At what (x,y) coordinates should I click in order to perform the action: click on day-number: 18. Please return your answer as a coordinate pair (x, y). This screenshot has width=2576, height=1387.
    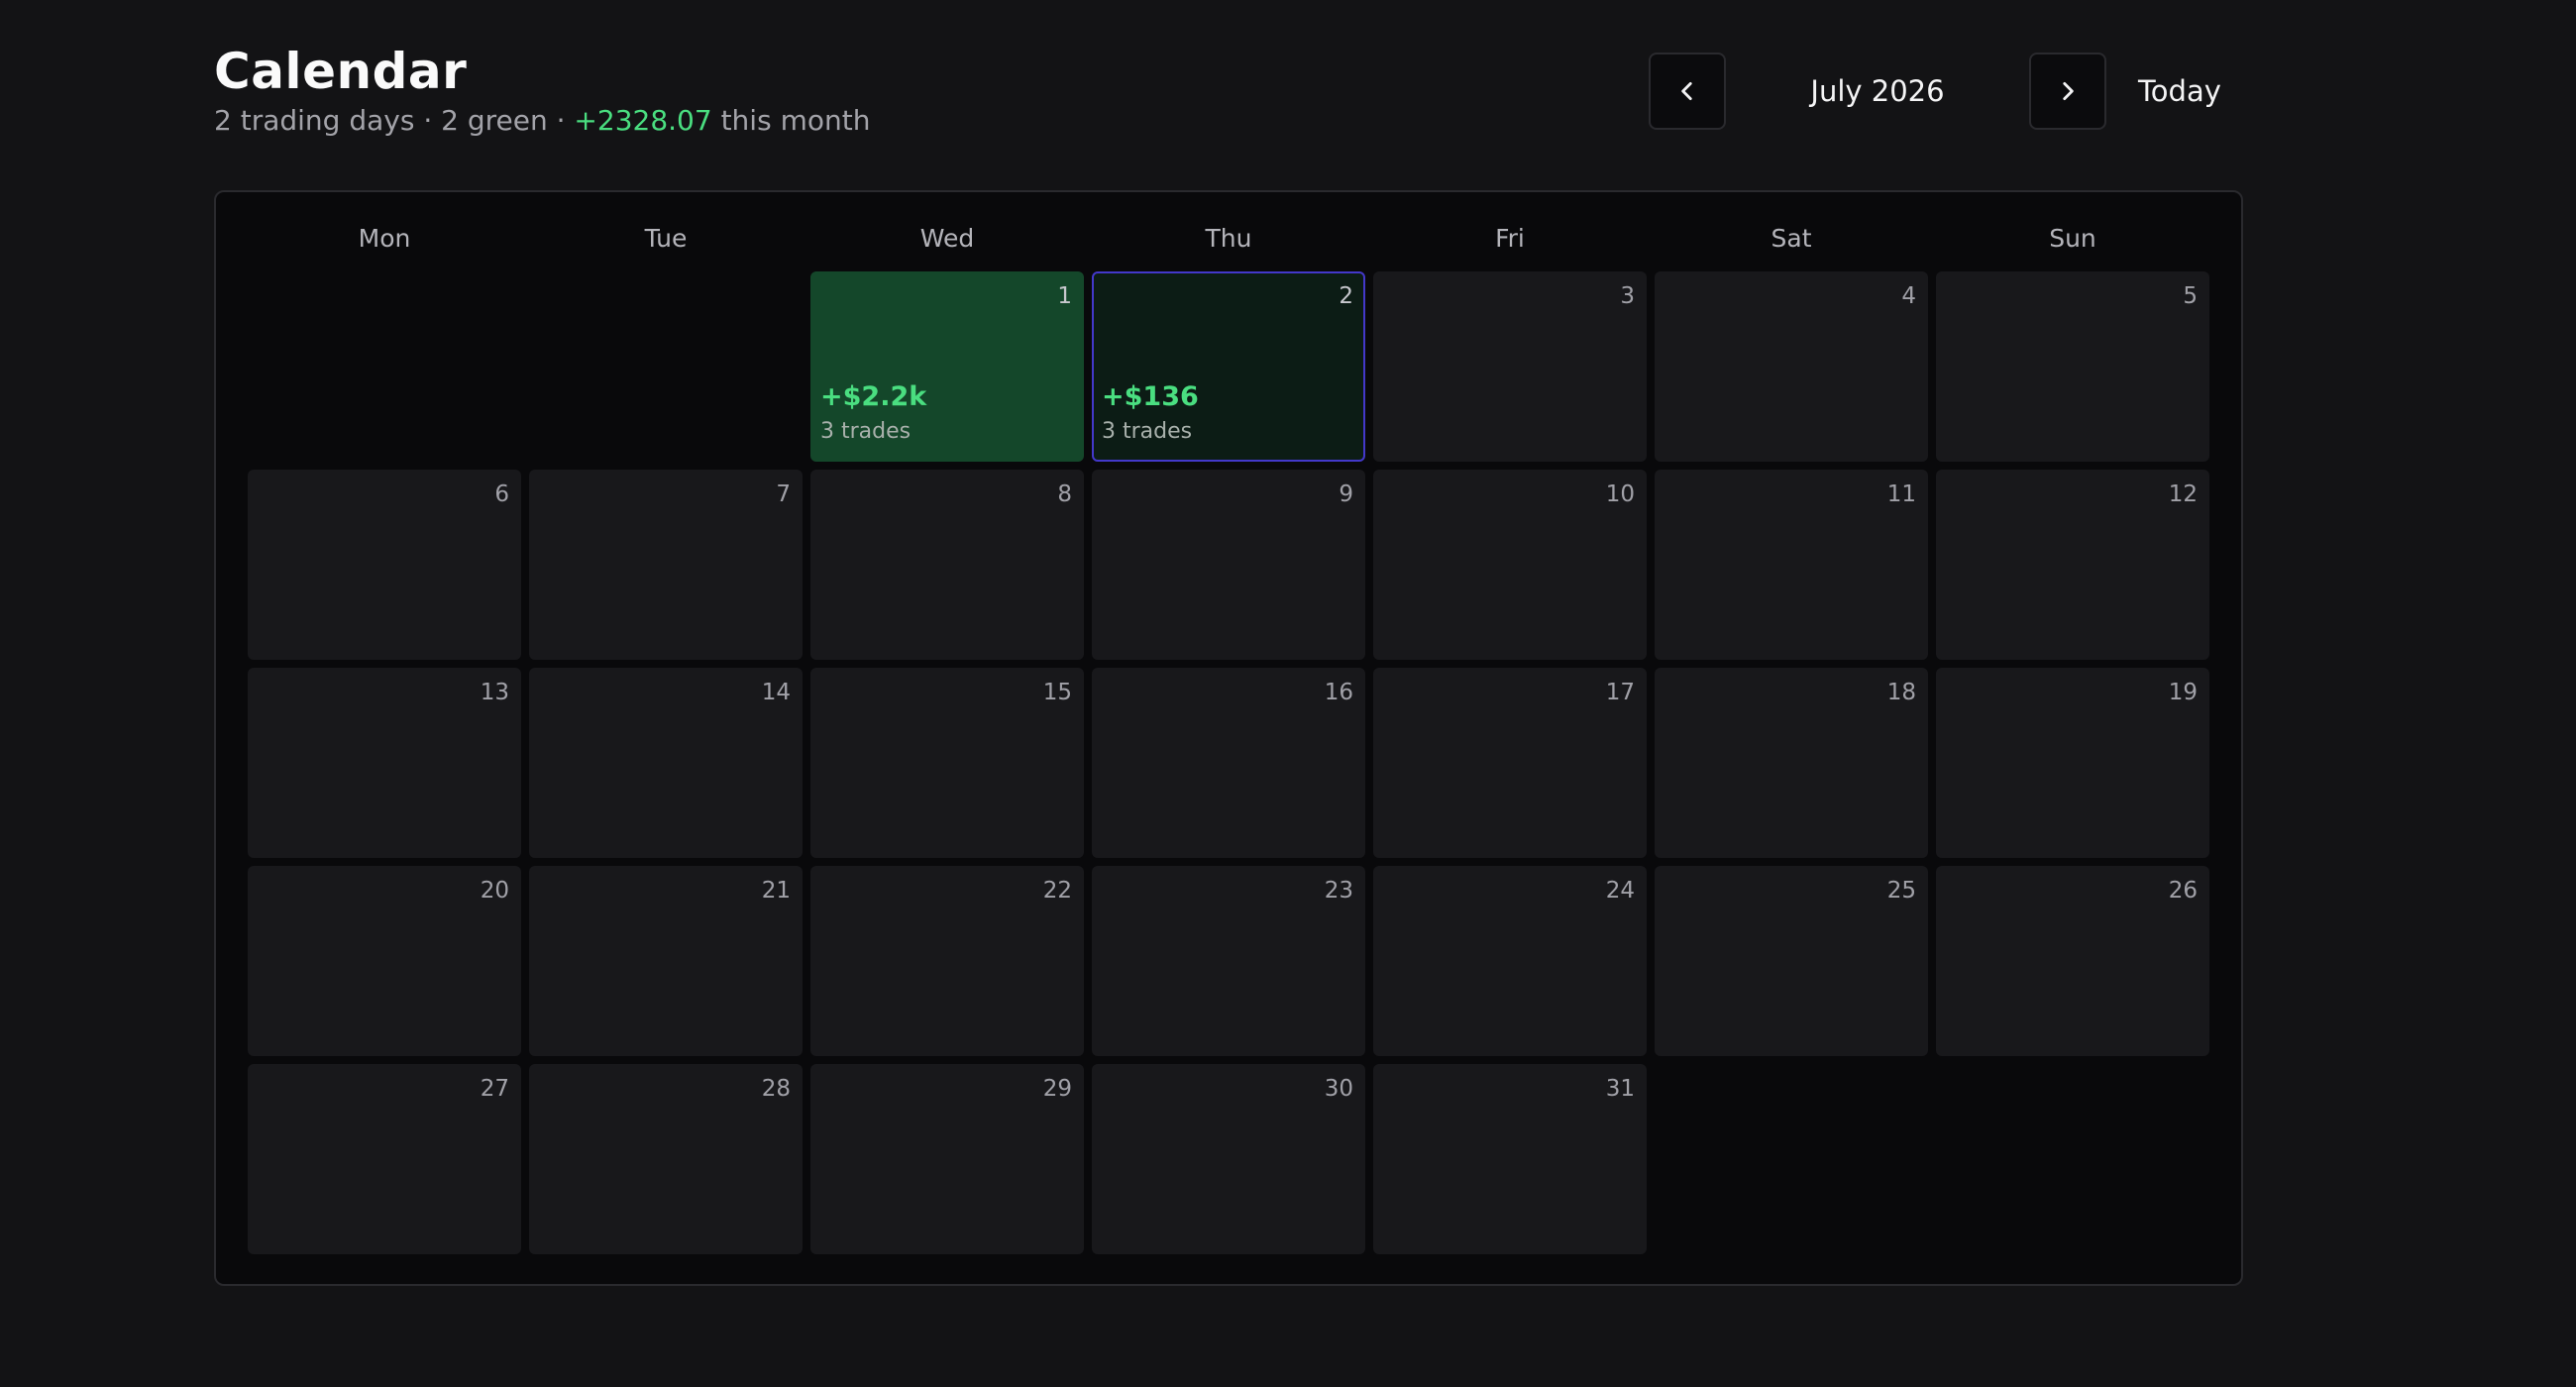
    Looking at the image, I should click on (1901, 692).